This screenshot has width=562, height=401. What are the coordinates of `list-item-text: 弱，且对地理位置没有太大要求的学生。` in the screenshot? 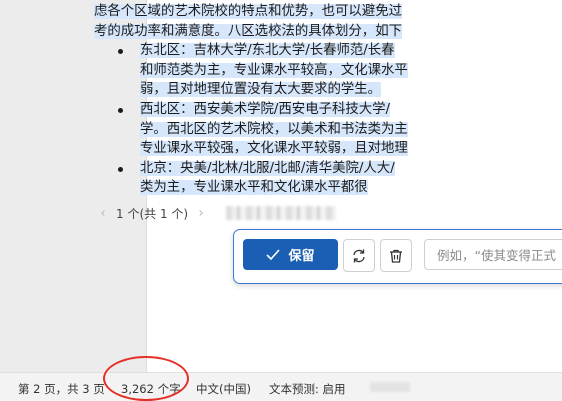 It's located at (261, 90).